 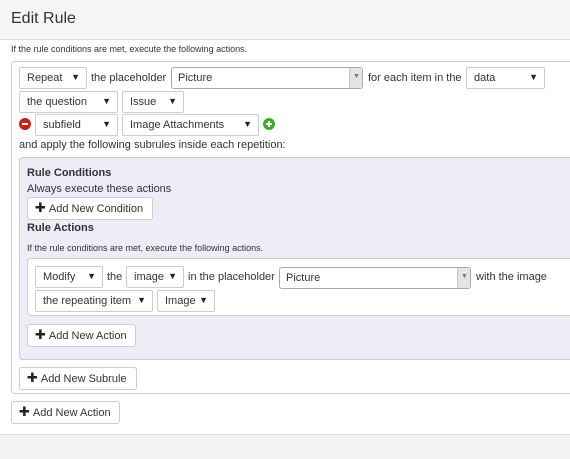 What do you see at coordinates (76, 125) in the screenshot?
I see `subfield-select: subfield ▼` at bounding box center [76, 125].